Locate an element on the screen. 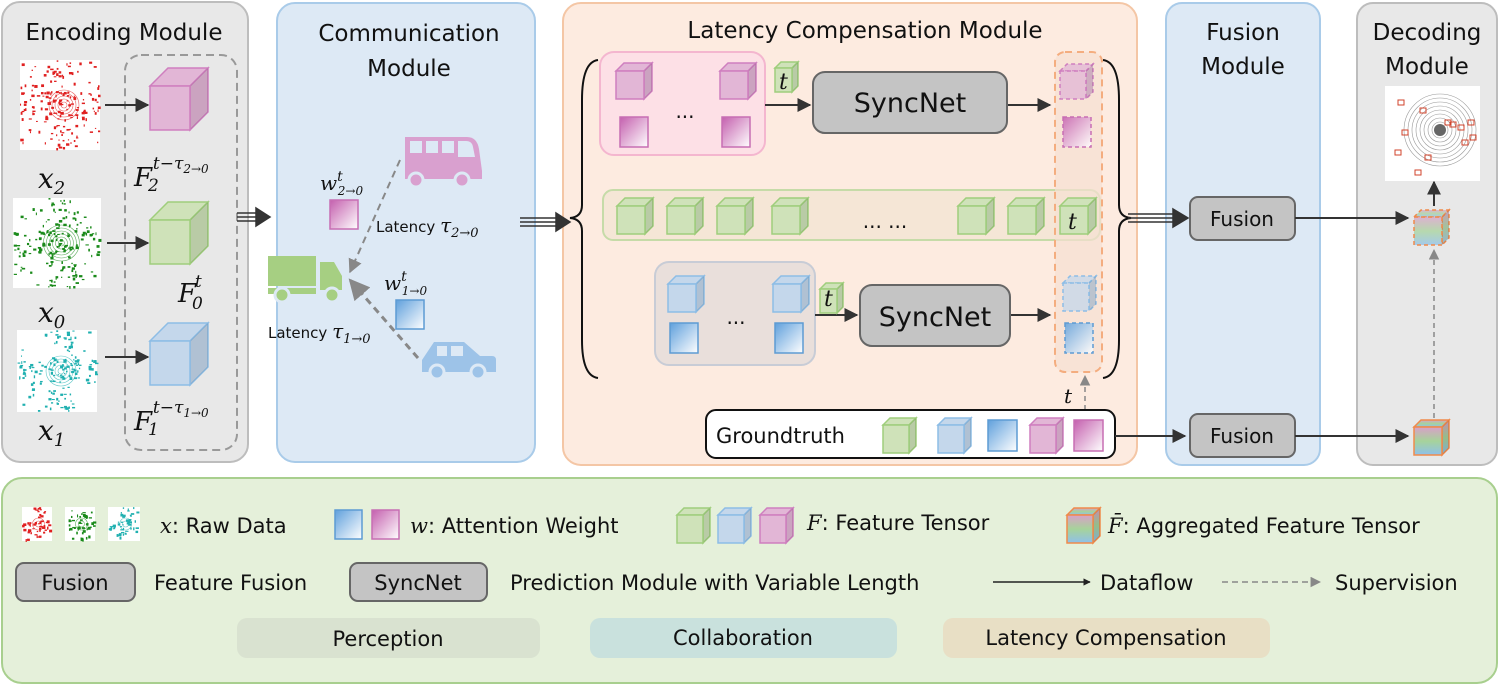 Image resolution: width=1510 pixels, height=685 pixels. legend-raw-lidar-red is located at coordinates (37, 524).